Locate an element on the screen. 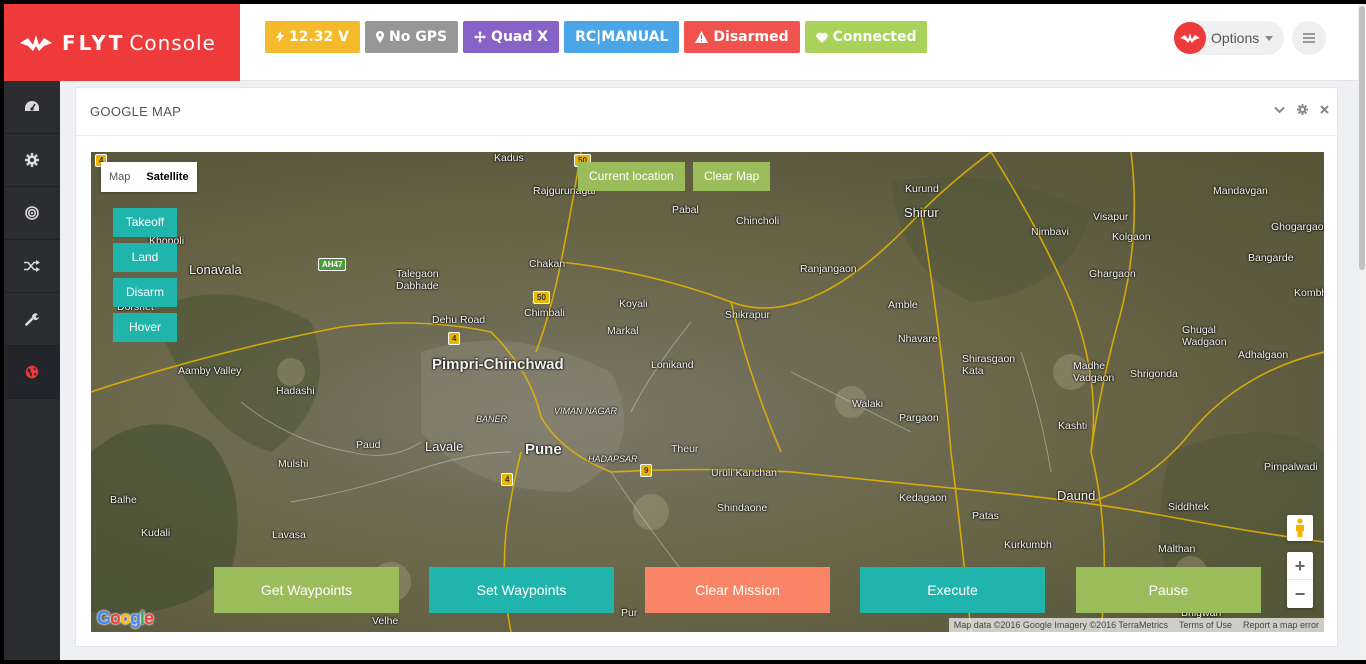 The width and height of the screenshot is (1366, 664). google-logo: Google is located at coordinates (125, 618).